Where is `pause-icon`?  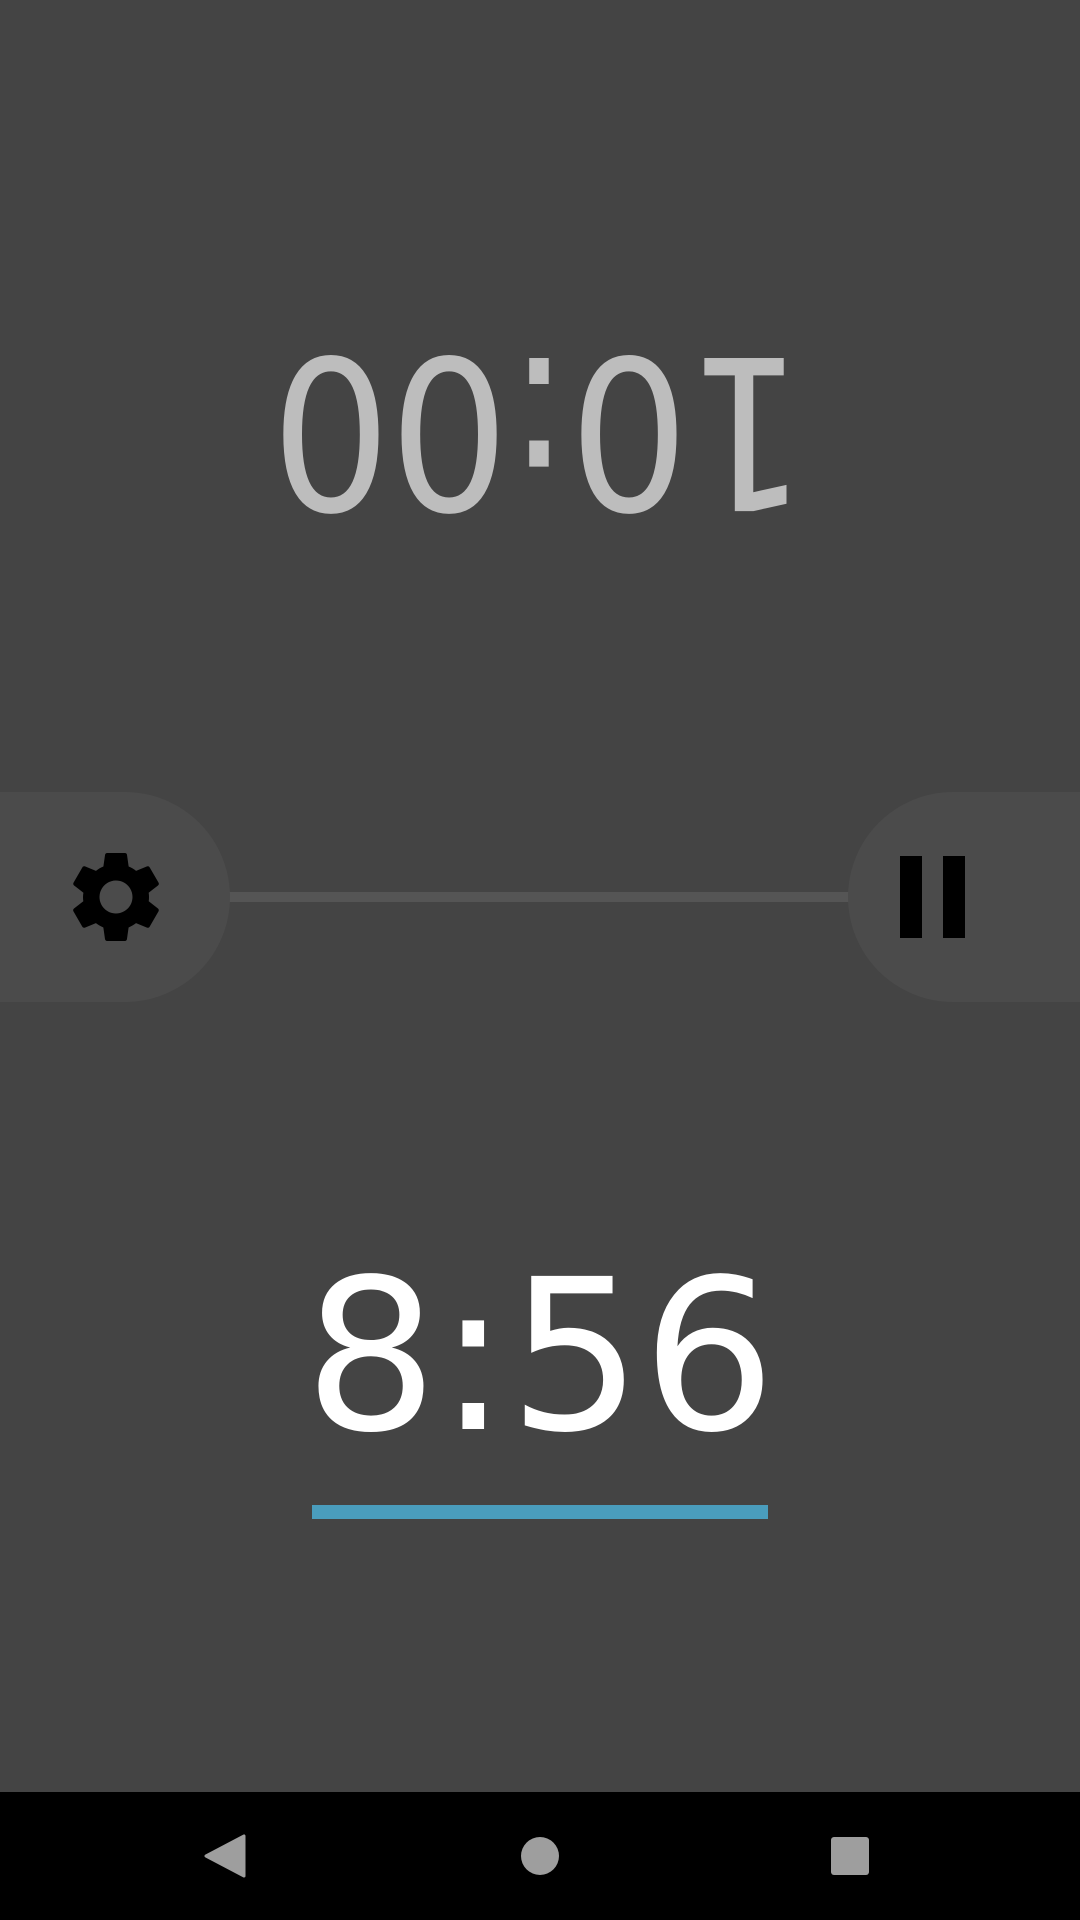 pause-icon is located at coordinates (932, 897).